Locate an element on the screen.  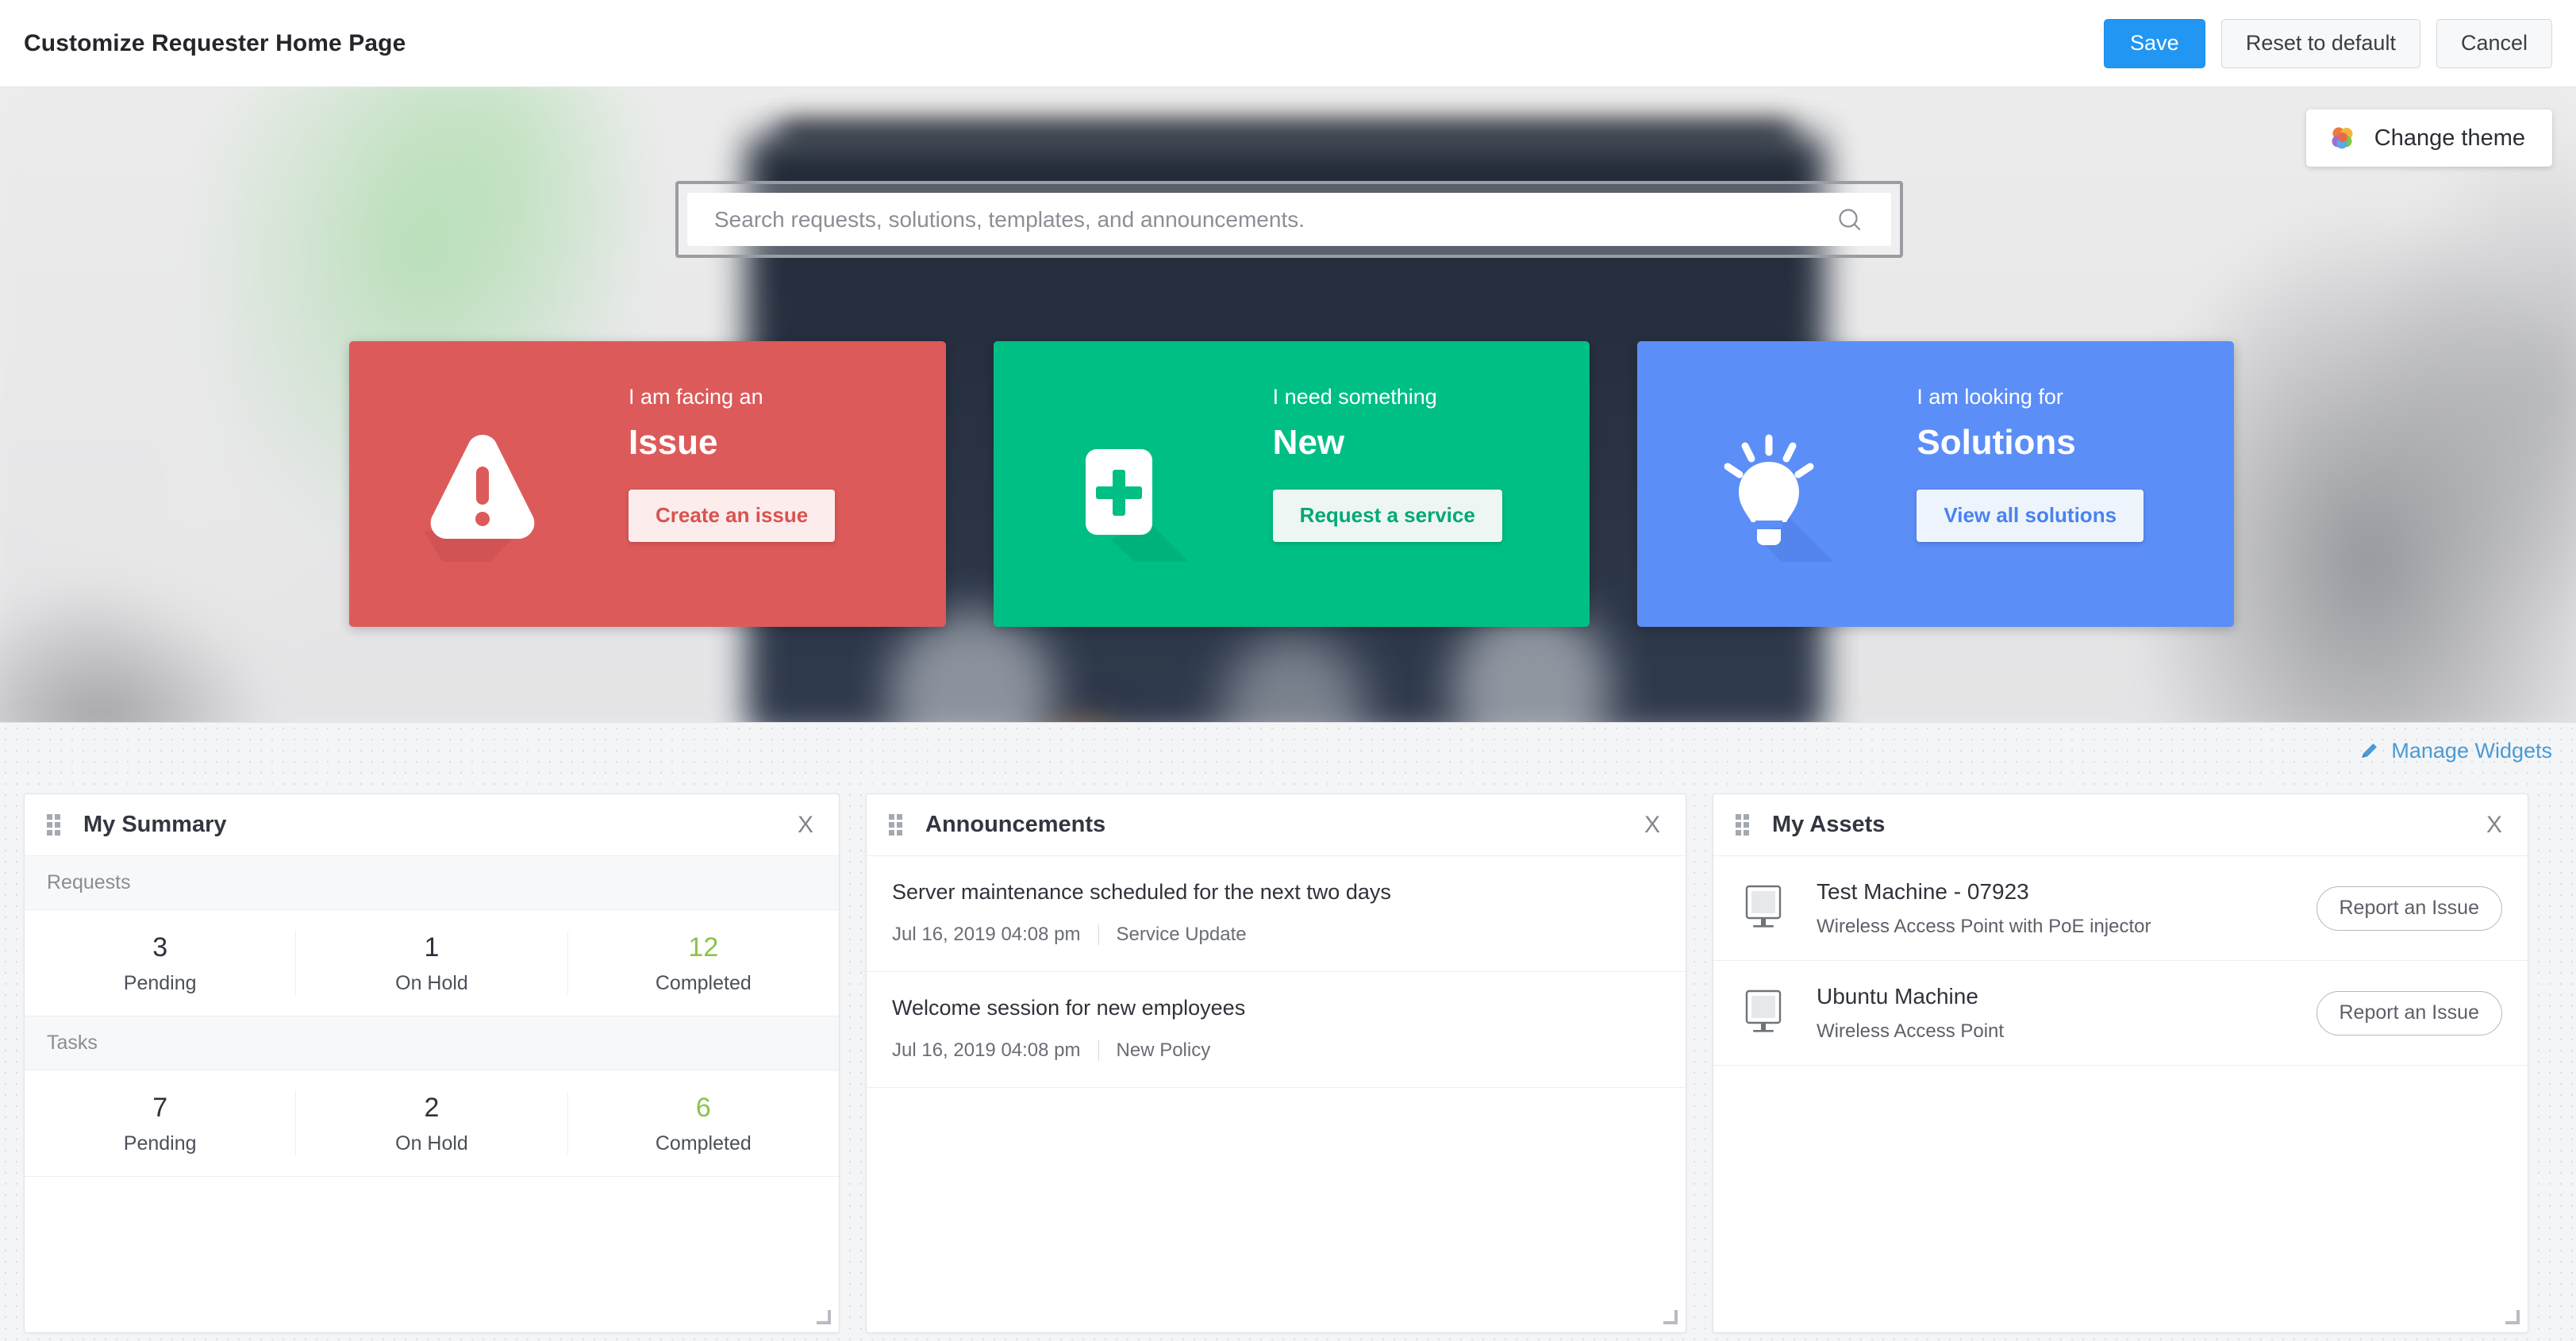
announcement-category: New Policy is located at coordinates (1163, 1050).